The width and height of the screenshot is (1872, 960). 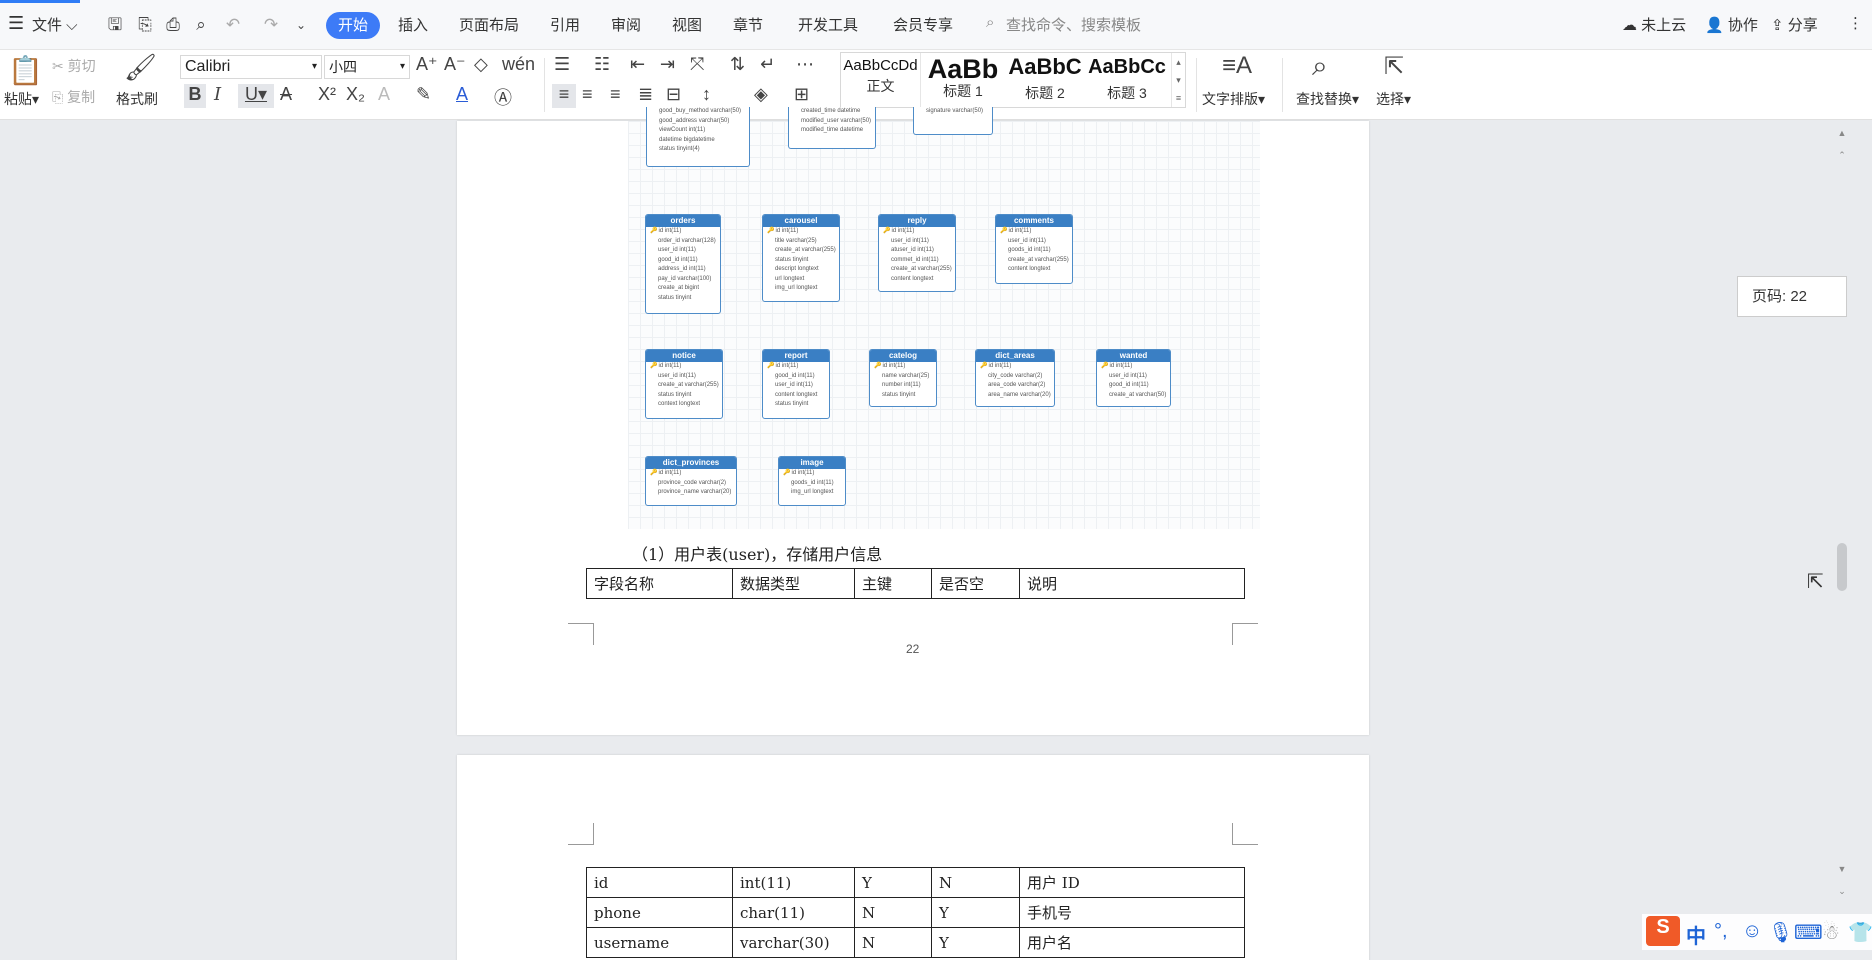 What do you see at coordinates (355, 94) in the screenshot?
I see `subscript-icon: X₂` at bounding box center [355, 94].